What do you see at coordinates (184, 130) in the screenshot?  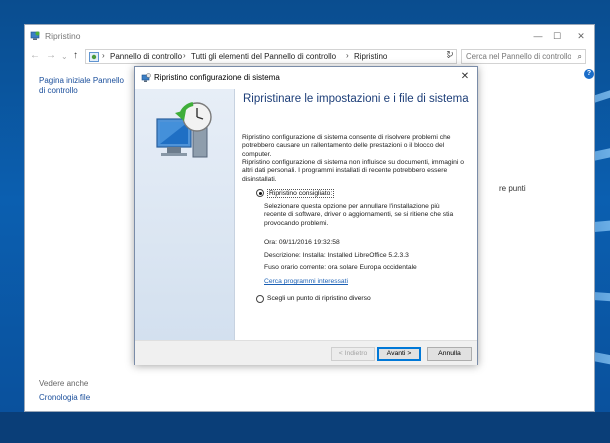 I see `system-restore-illustration` at bounding box center [184, 130].